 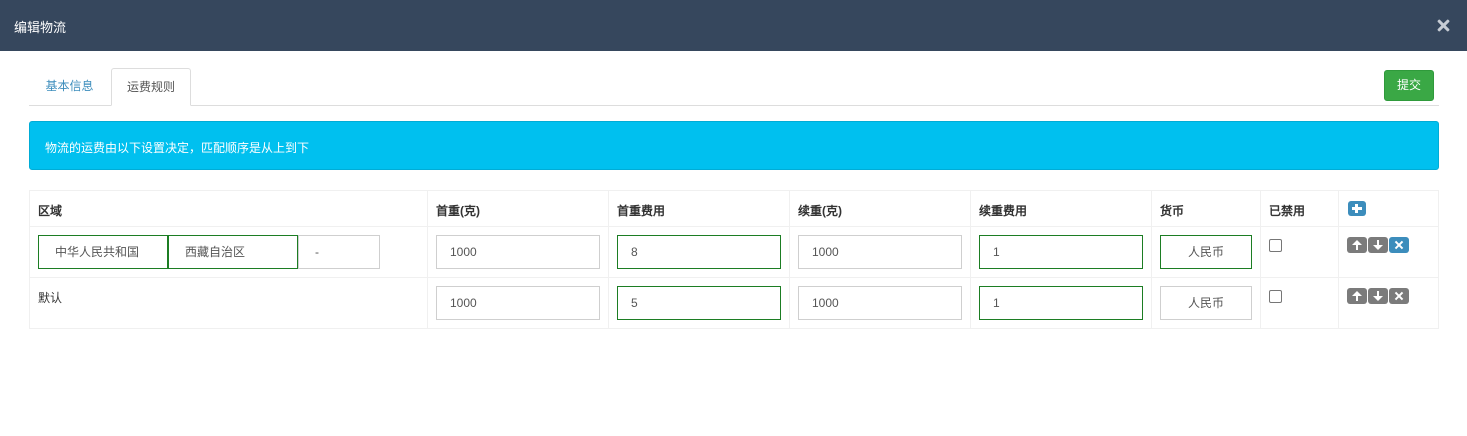 What do you see at coordinates (1172, 211) in the screenshot?
I see `header-currency: 货币` at bounding box center [1172, 211].